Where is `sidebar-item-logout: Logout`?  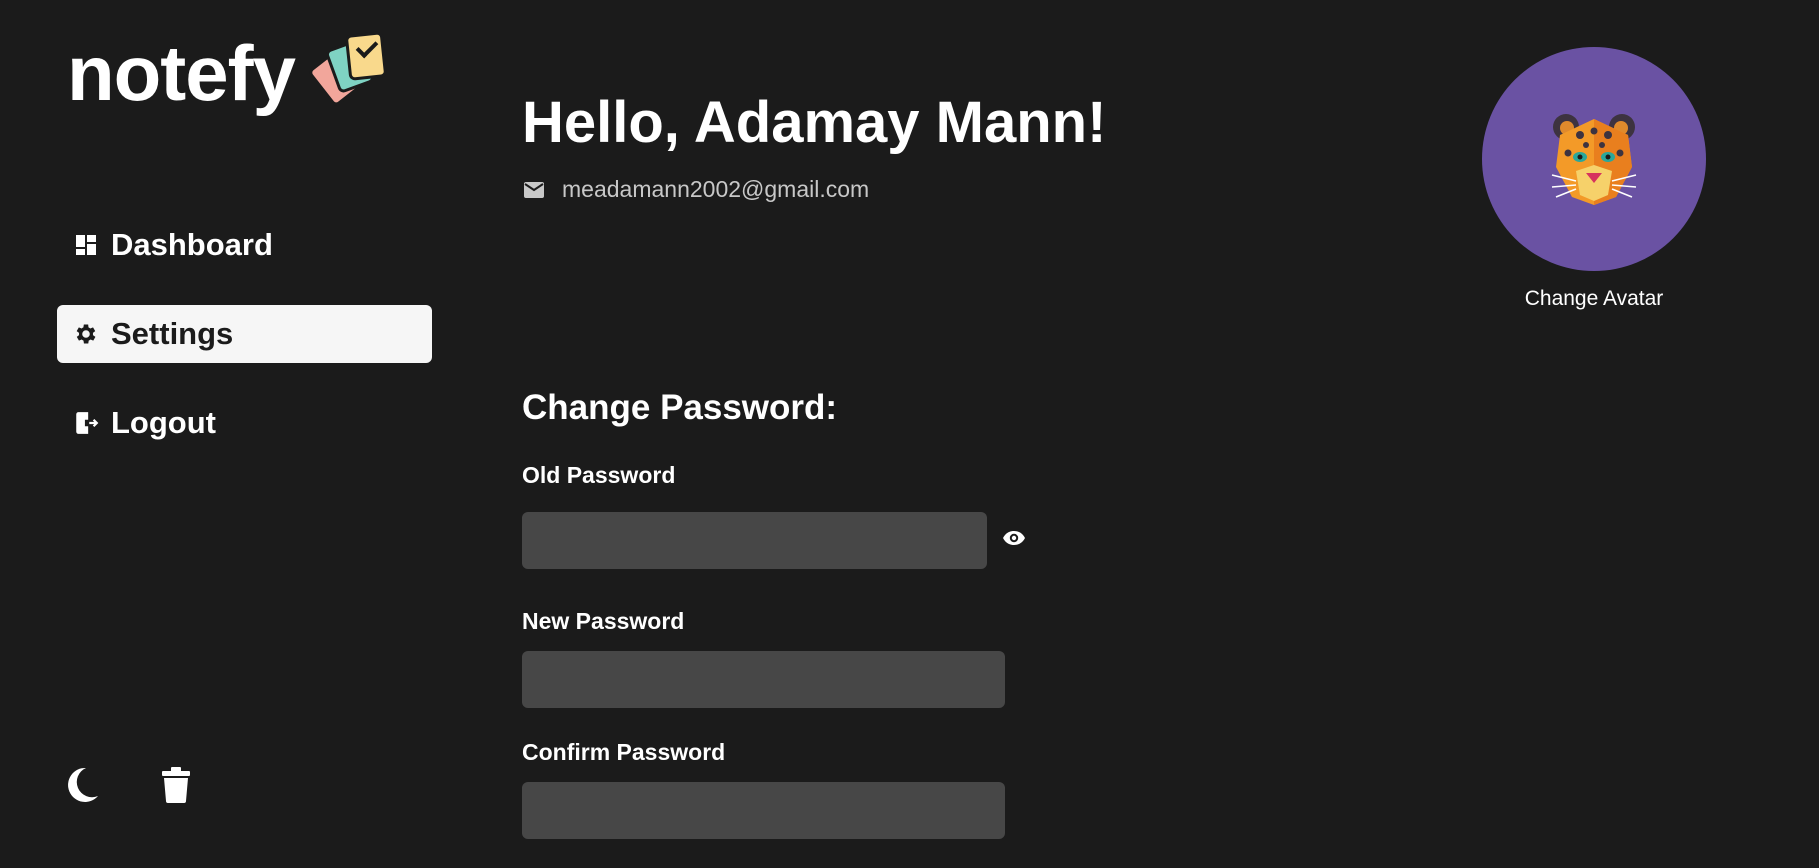 sidebar-item-logout: Logout is located at coordinates (244, 423).